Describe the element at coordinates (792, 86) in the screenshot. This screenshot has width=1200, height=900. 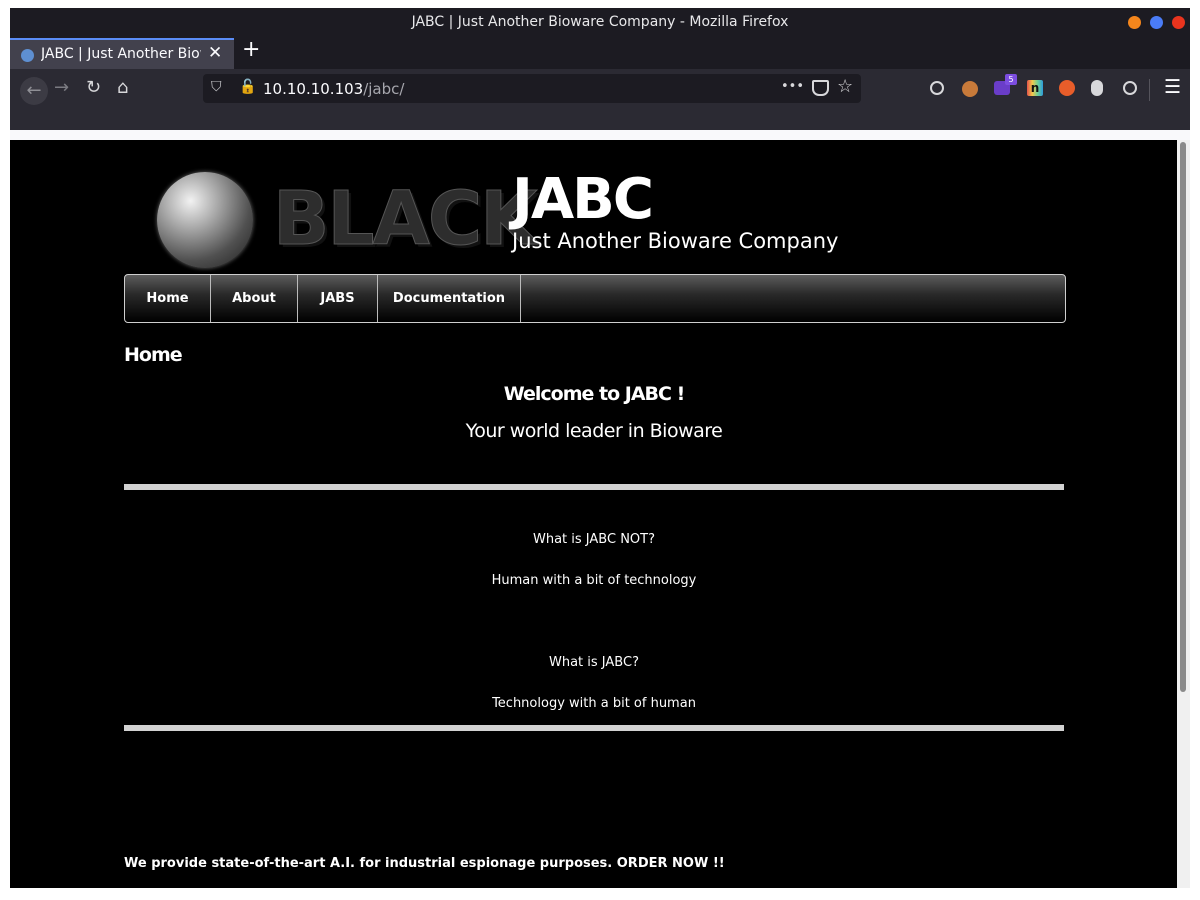
I see `page-actions-icon: •••` at that location.